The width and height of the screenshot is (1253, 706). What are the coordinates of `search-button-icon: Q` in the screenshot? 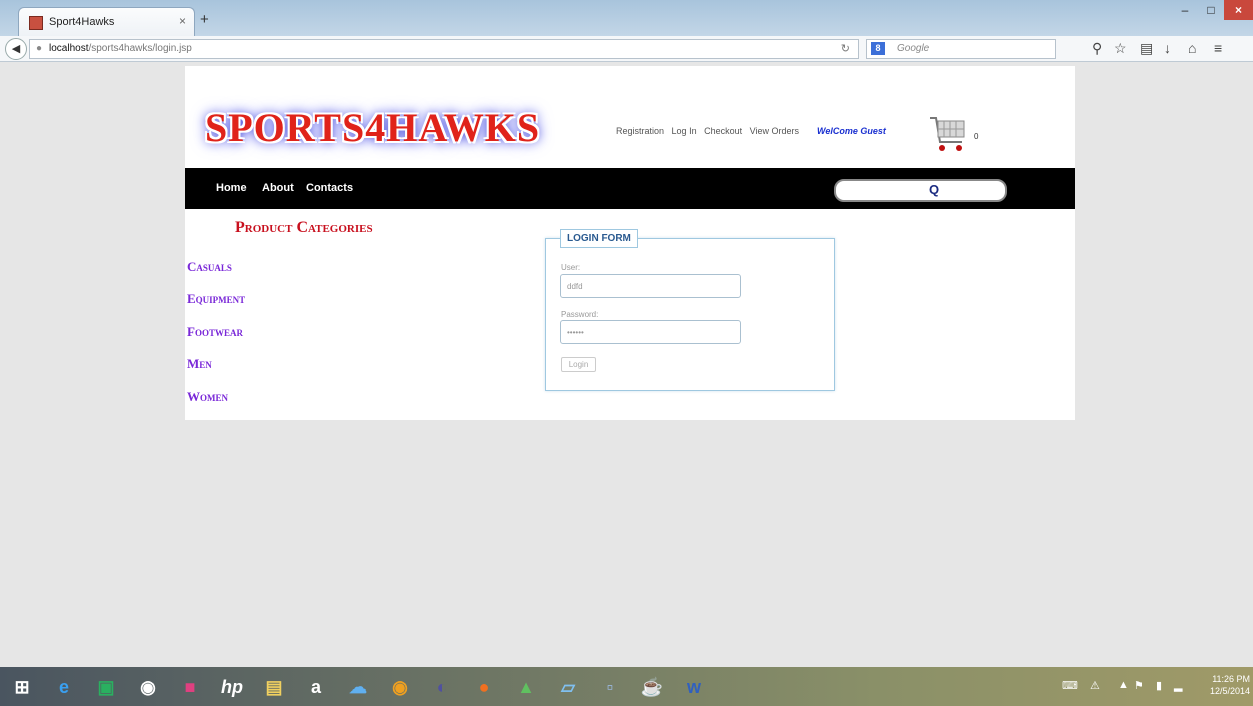 It's located at (934, 189).